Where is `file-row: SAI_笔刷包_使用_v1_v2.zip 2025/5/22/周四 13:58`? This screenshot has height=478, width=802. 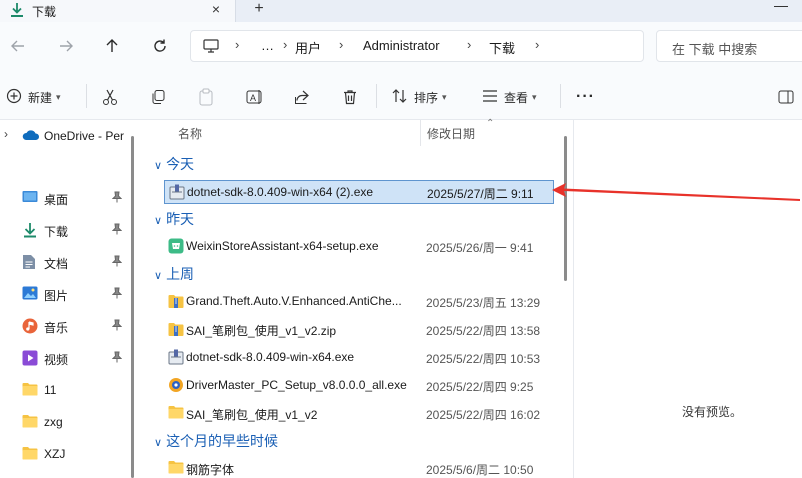
file-row: SAI_笔刷包_使用_v1_v2.zip 2025/5/22/周四 13:58 is located at coordinates (359, 330).